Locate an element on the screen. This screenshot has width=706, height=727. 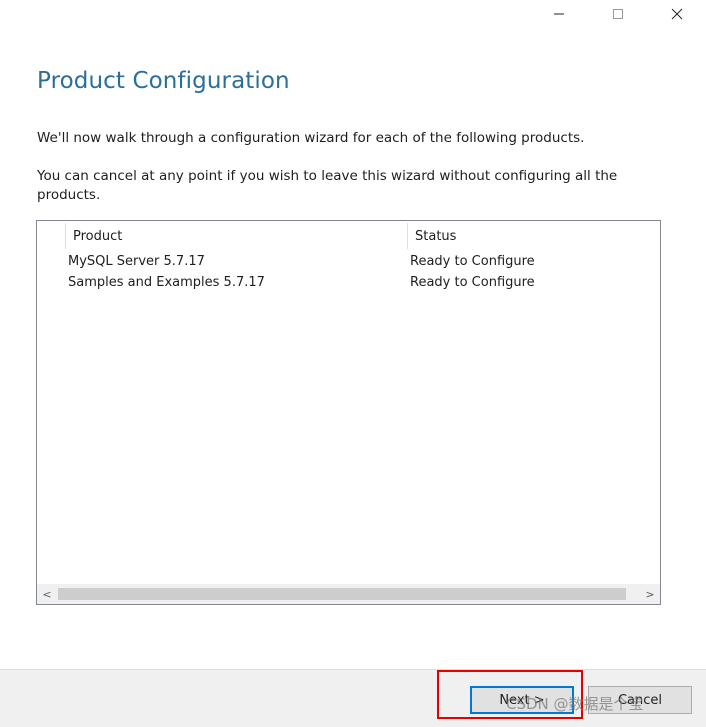
column-header-product: Product is located at coordinates (97, 236).